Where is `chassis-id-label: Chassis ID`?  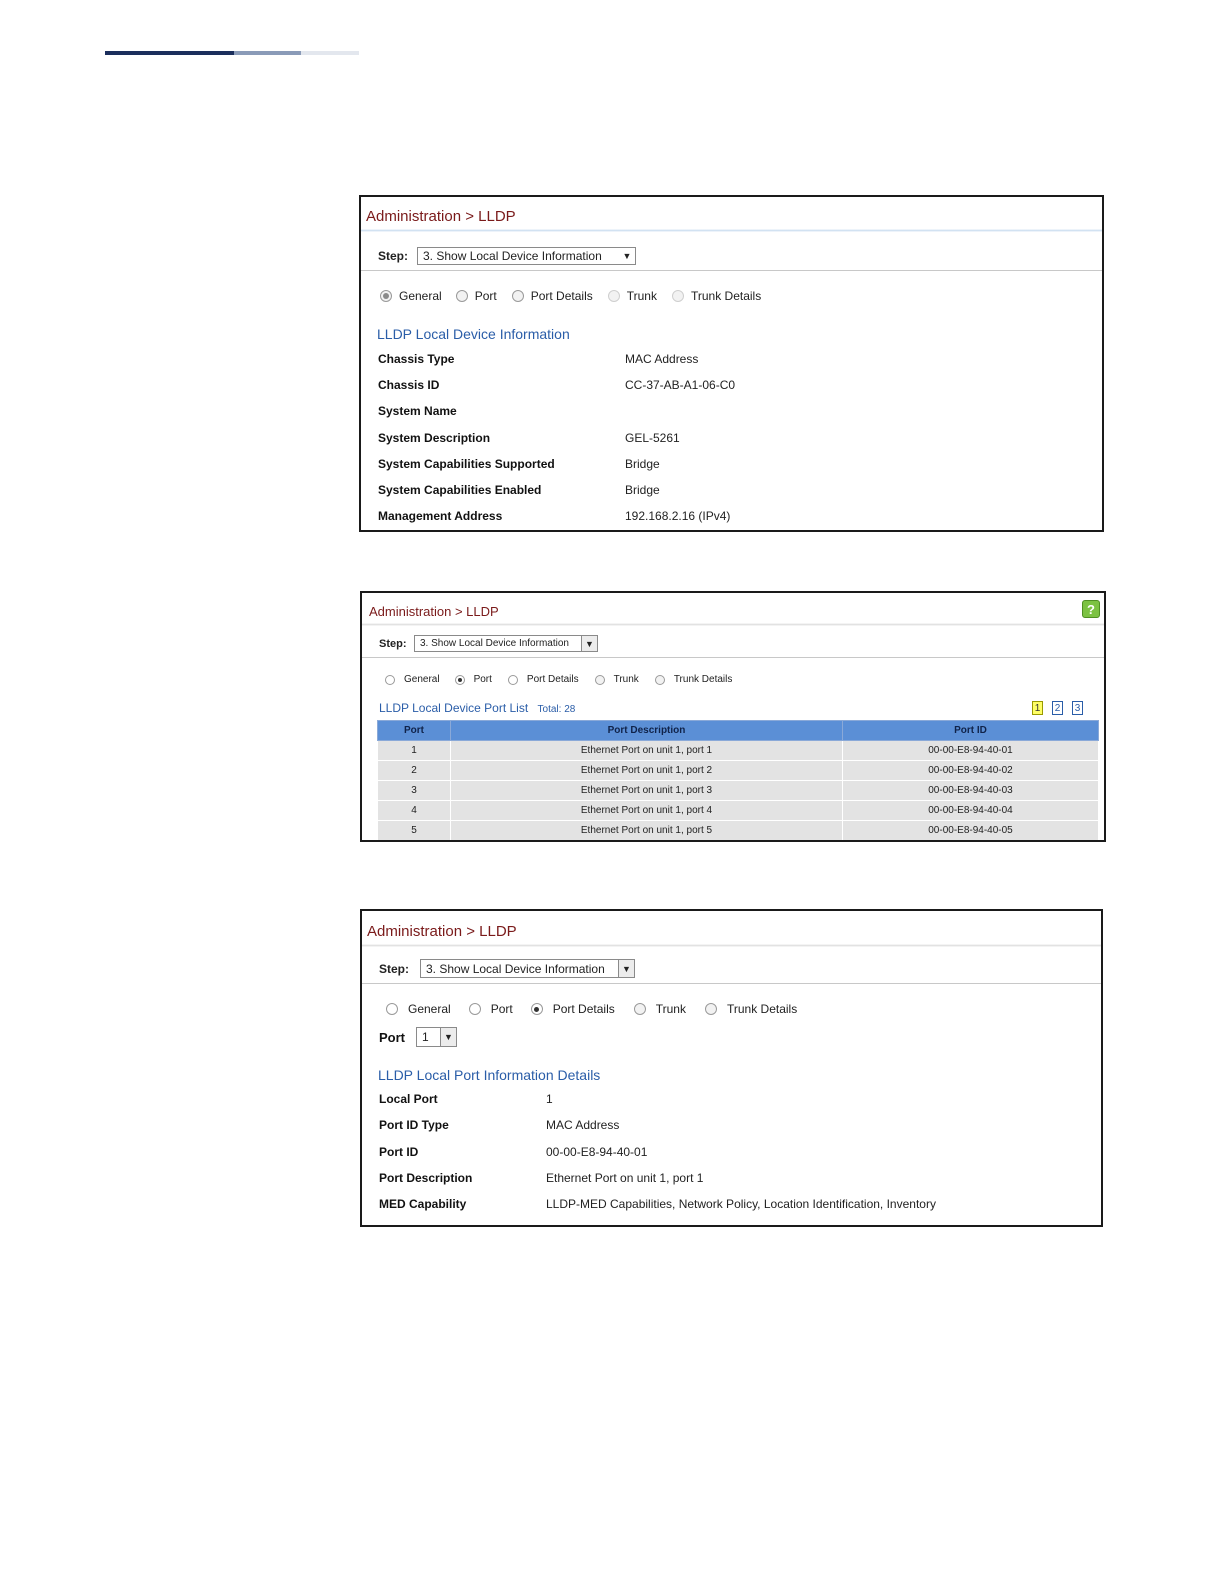 chassis-id-label: Chassis ID is located at coordinates (409, 385).